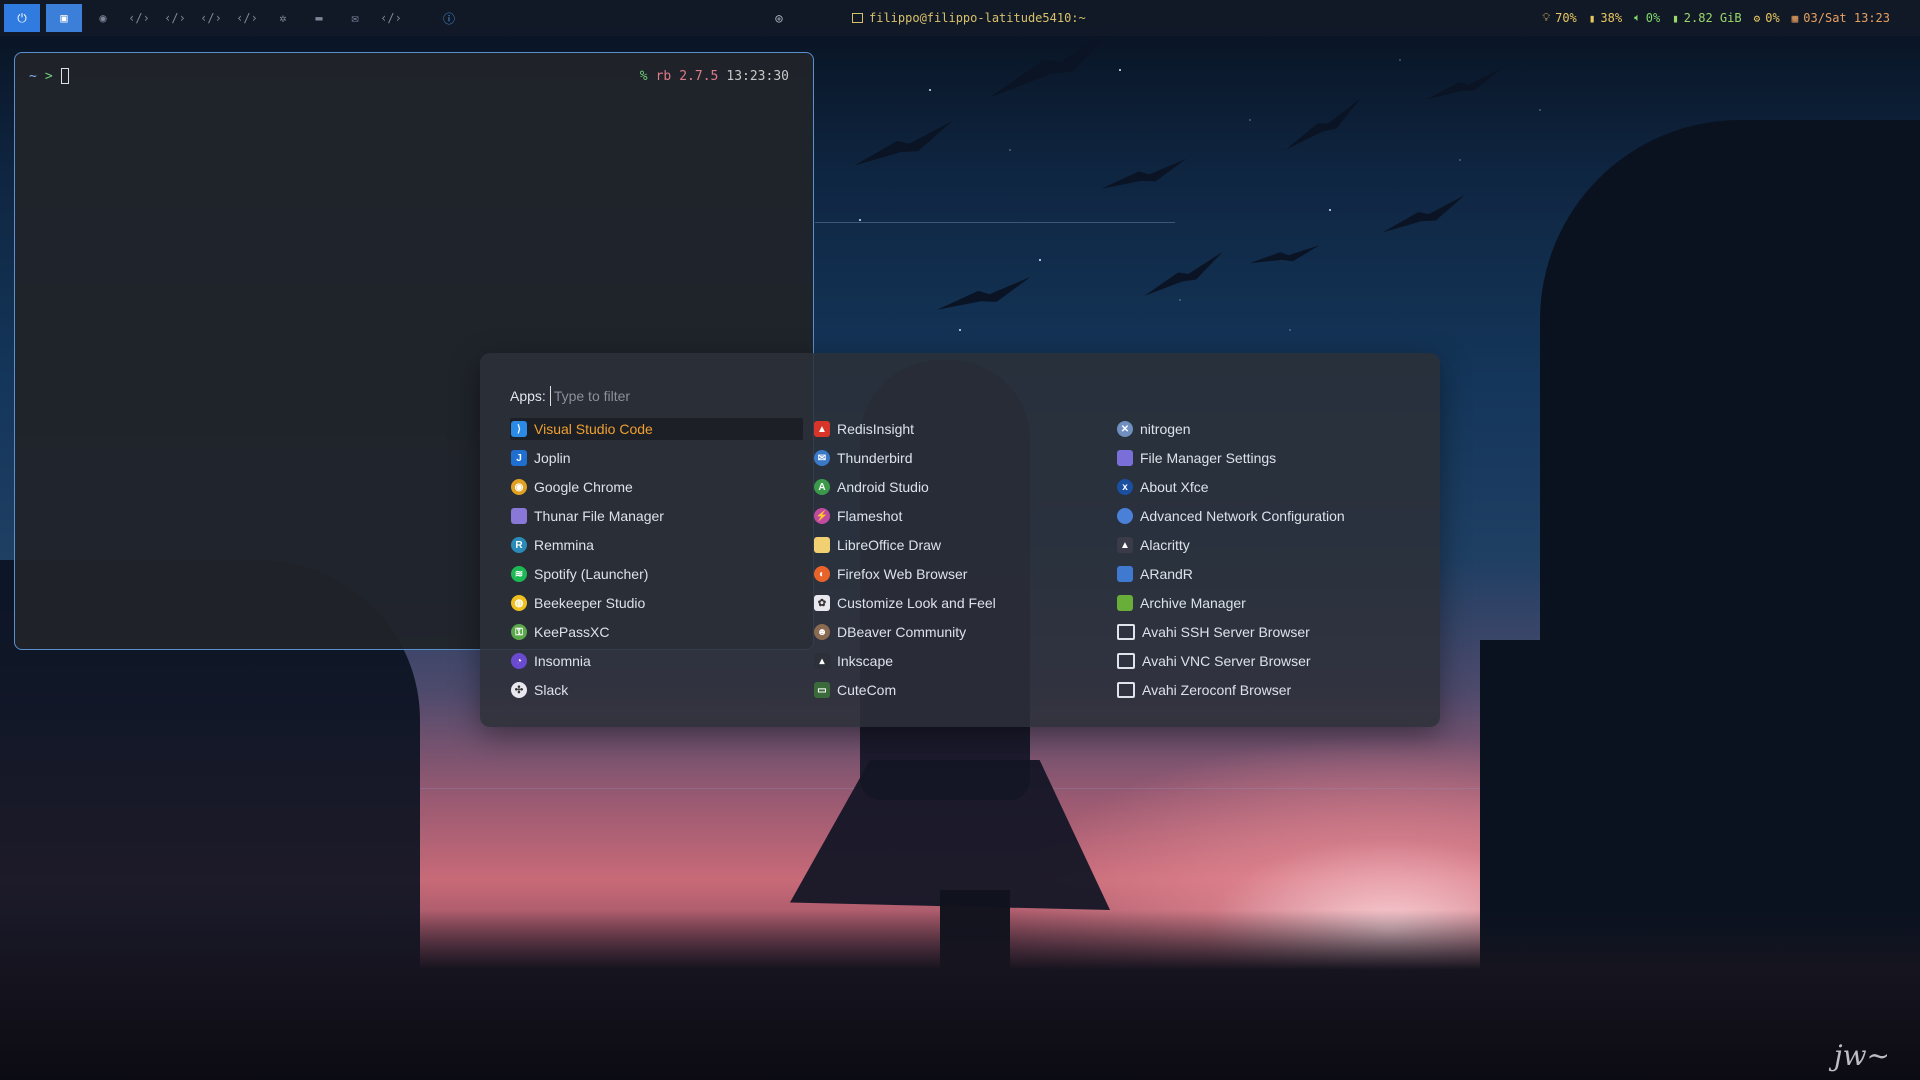  Describe the element at coordinates (822, 516) in the screenshot. I see `flameshot-icon: ⚡` at that location.